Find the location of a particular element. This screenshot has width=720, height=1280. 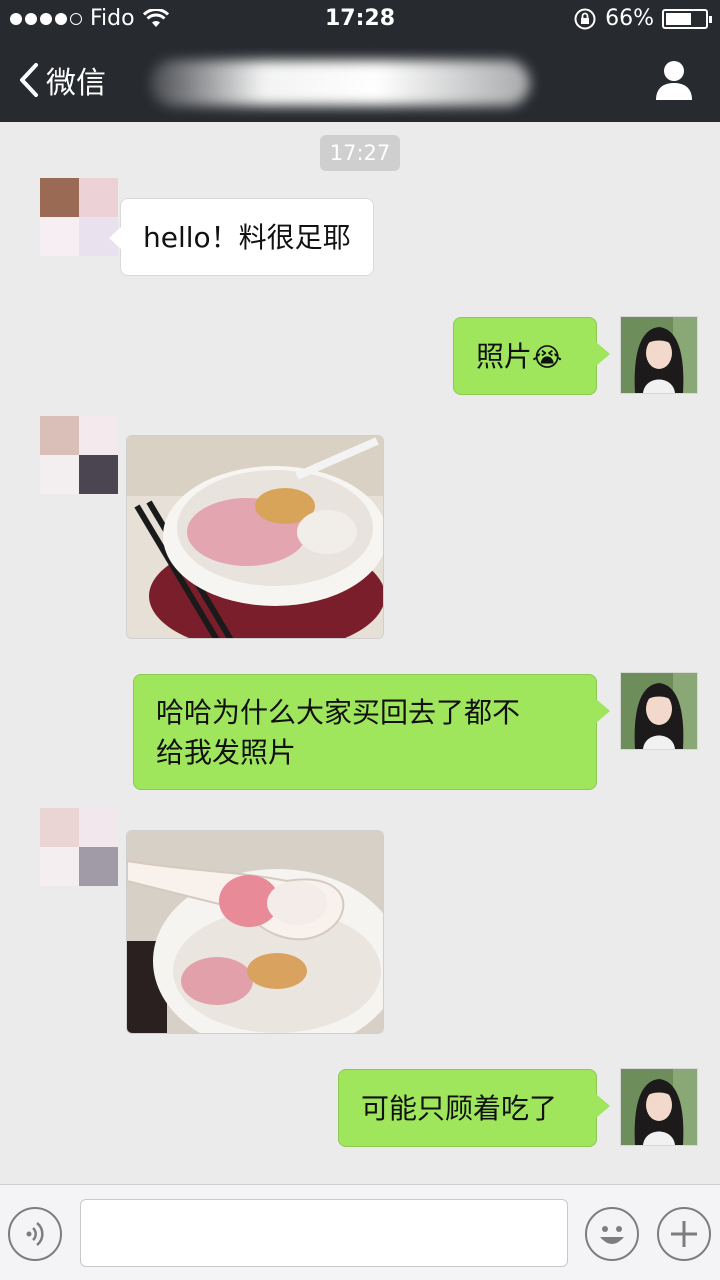

message-text: 可能只顾着吃了 is located at coordinates (459, 1108).